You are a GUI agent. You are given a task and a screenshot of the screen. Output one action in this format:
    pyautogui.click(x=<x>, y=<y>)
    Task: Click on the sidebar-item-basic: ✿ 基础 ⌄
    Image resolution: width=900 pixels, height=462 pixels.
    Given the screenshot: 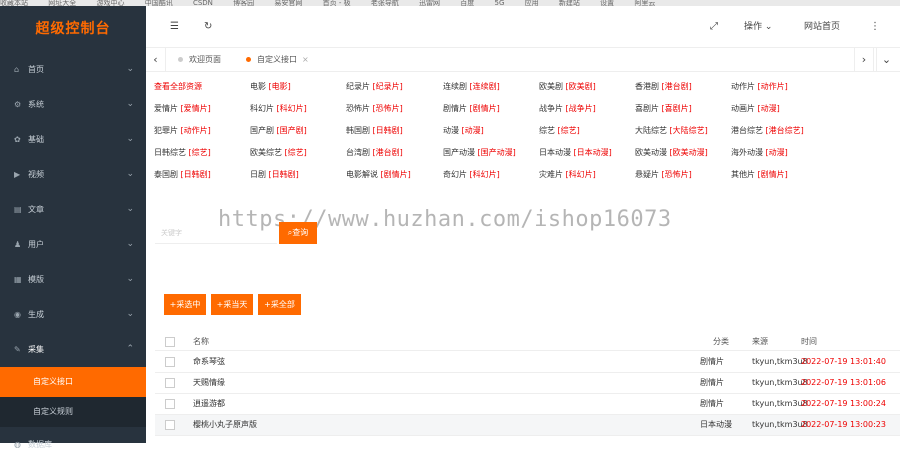 What is the action you would take?
    pyautogui.click(x=73, y=139)
    